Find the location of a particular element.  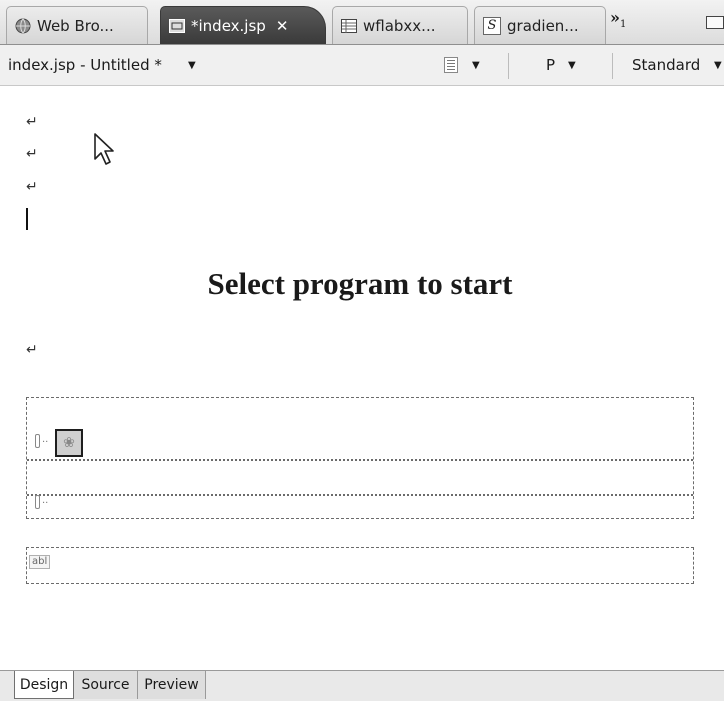

tab-preview: Preview is located at coordinates (172, 685).